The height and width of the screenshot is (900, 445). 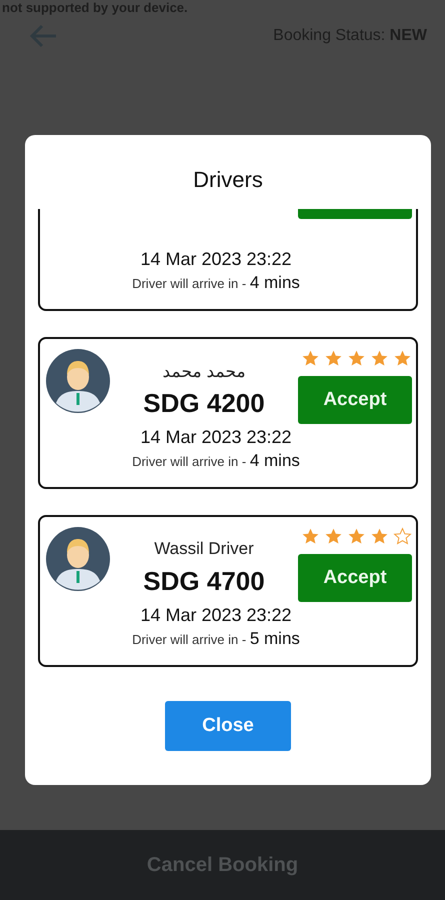 I want to click on driver-name: محمد محمد, so click(x=204, y=372).